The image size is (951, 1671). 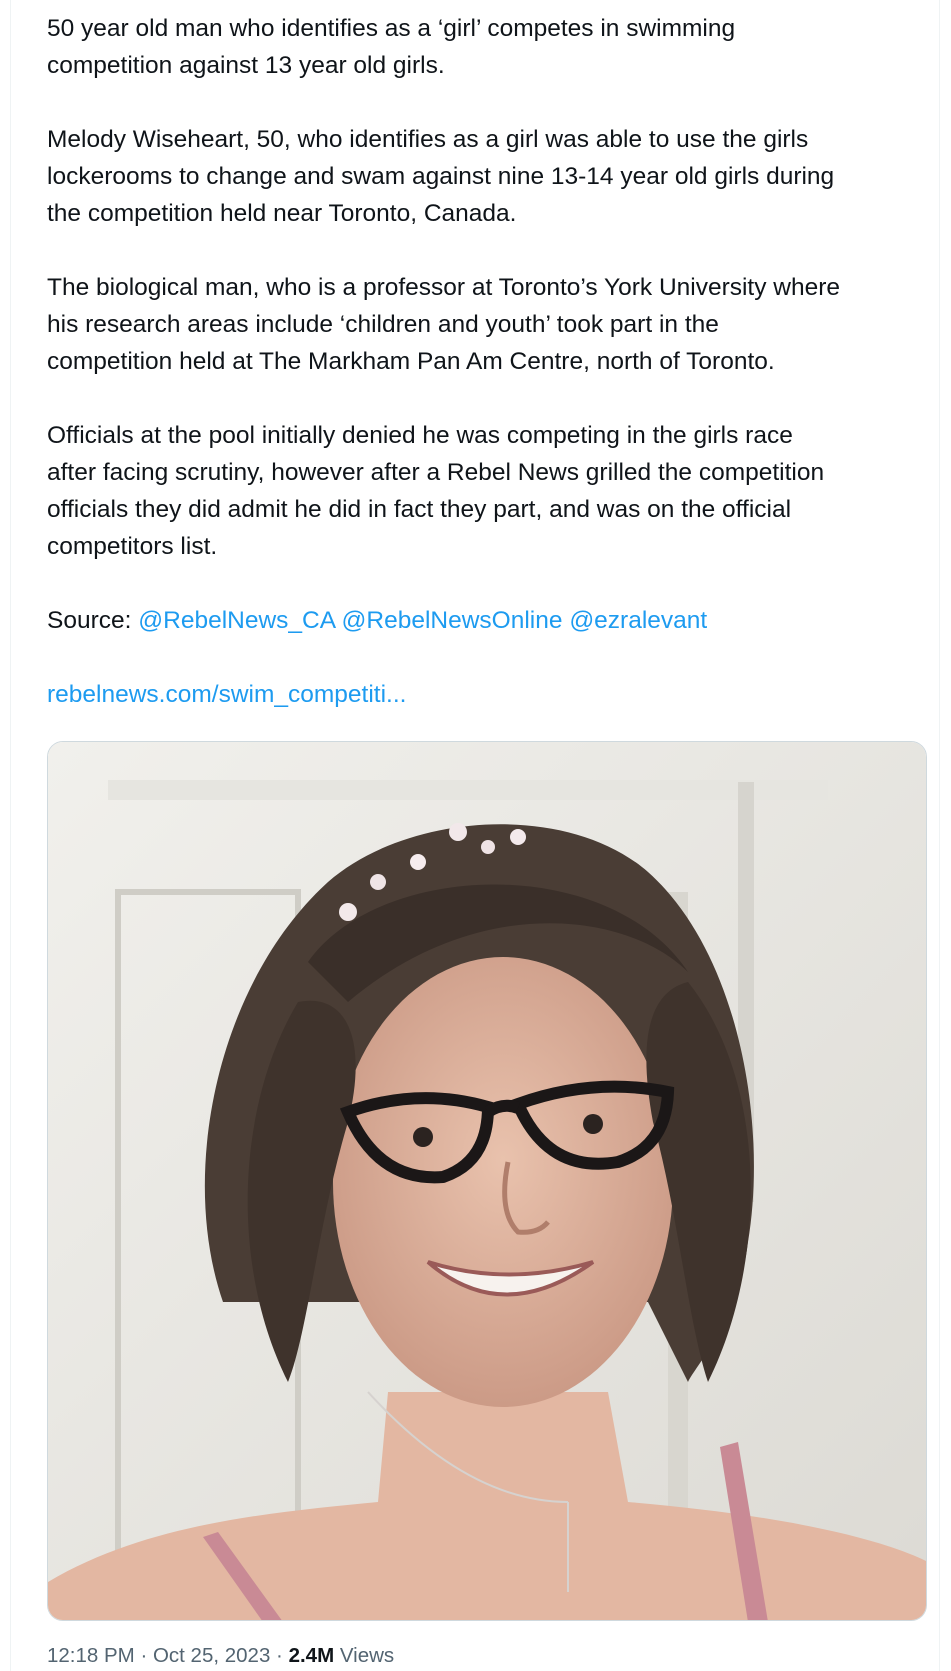 I want to click on mention-link-ezralevant: @ezralevant, so click(x=638, y=620).